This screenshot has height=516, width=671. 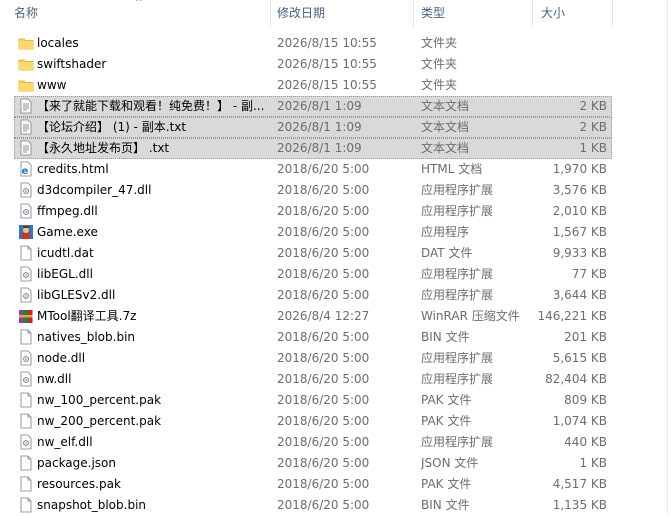 What do you see at coordinates (152, 358) in the screenshot?
I see `file-name: node.dll` at bounding box center [152, 358].